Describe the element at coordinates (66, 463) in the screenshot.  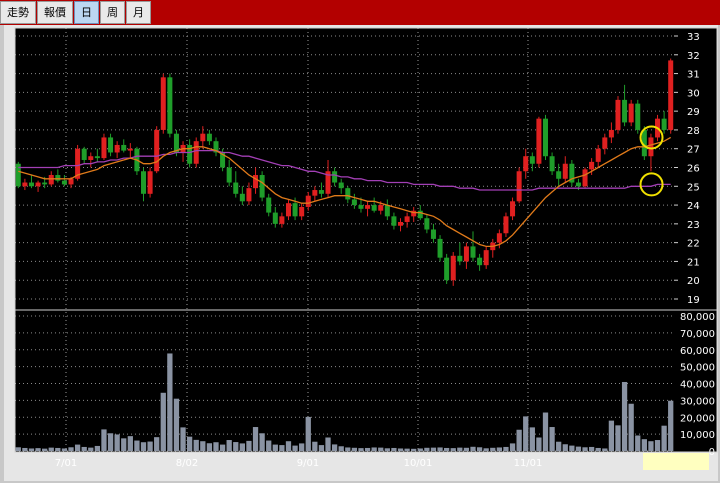
I see `date-tick-label: 7/01` at that location.